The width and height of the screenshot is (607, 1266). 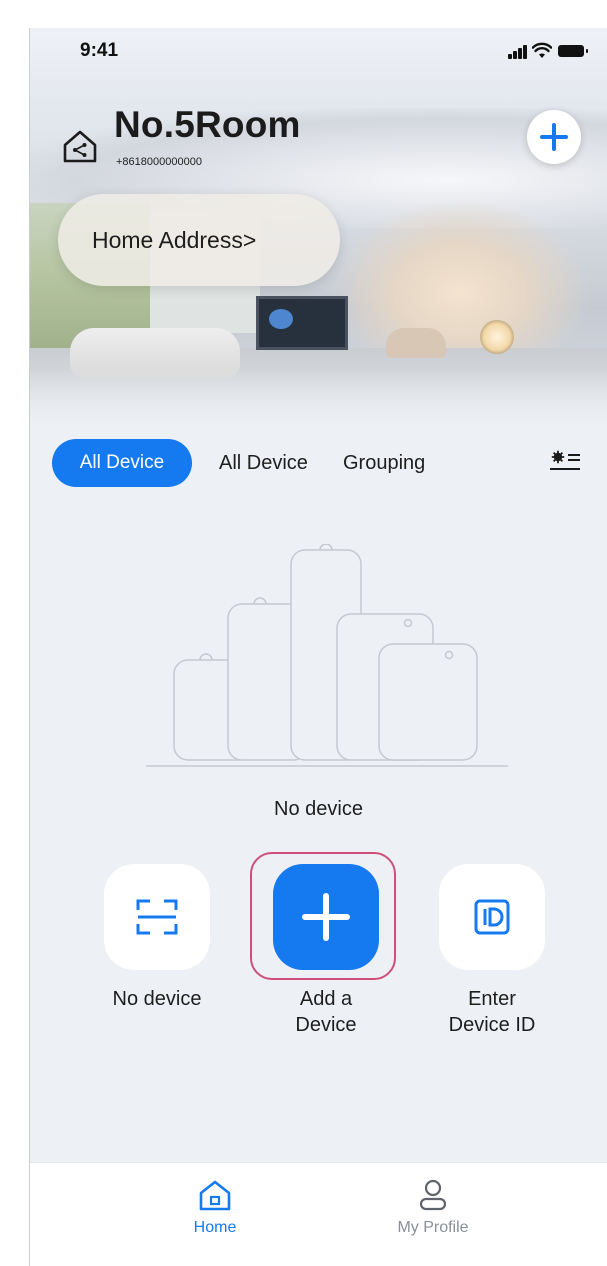 I want to click on scan-device-label: No device, so click(x=157, y=999).